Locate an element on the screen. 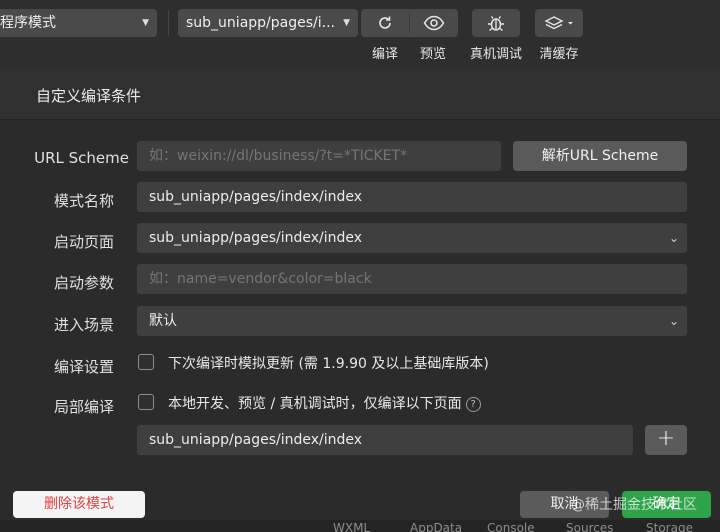 The image size is (720, 532). compile-preview-group is located at coordinates (409, 23).